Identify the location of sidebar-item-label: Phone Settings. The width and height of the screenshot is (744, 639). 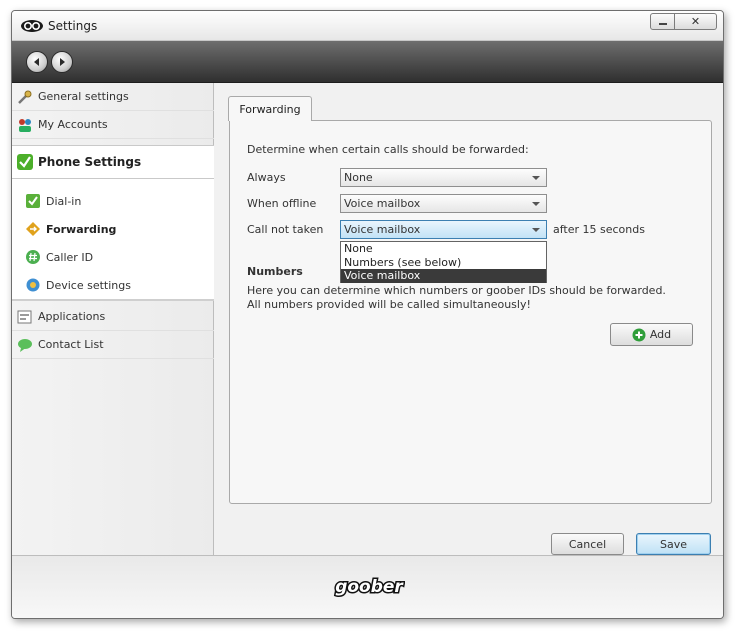
(90, 162).